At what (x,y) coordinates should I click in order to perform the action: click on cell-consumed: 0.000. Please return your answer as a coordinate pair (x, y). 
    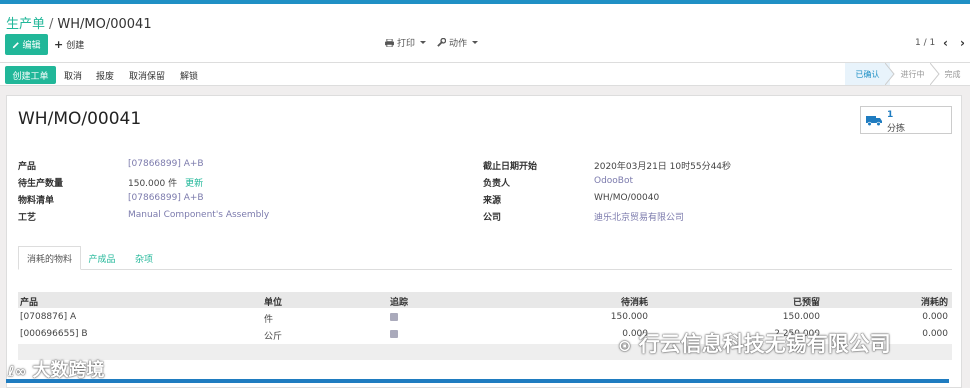
    Looking at the image, I should click on (935, 317).